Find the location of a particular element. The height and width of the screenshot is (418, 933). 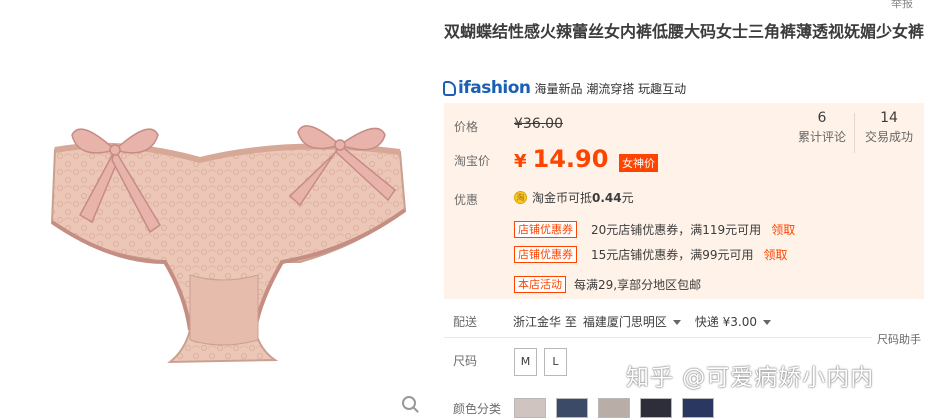

color-label: 颜色分类 is located at coordinates (477, 409).